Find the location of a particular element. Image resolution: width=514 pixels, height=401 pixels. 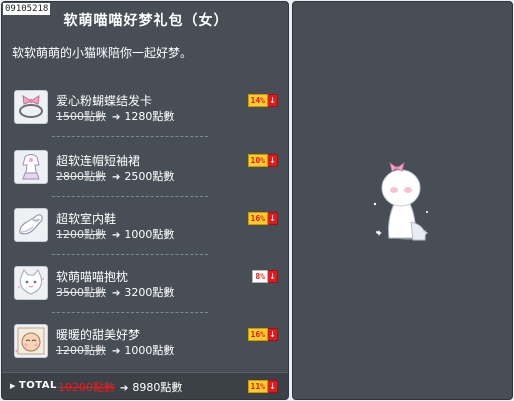

discount-badge: 14% ↓ is located at coordinates (262, 100).